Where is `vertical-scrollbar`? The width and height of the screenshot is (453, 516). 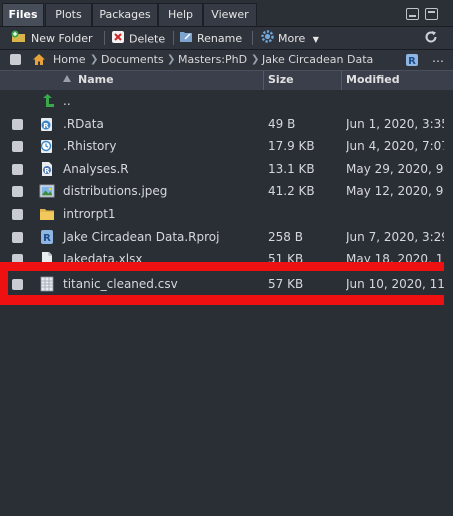
vertical-scrollbar is located at coordinates (448, 197).